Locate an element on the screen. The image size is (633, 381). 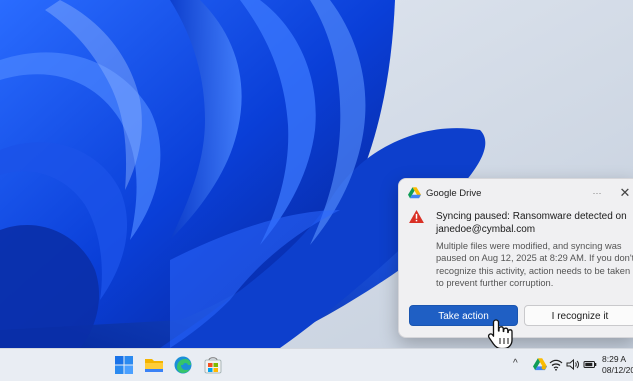
file-explorer-icon is located at coordinates (154, 365).